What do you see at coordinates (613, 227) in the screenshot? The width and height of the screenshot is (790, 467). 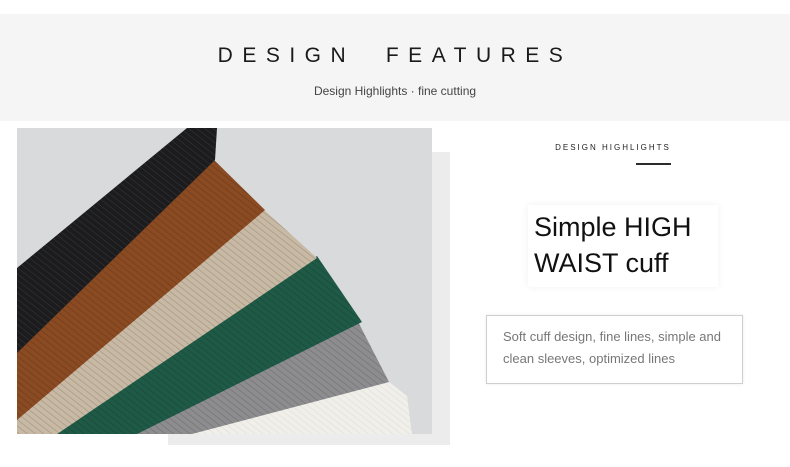 I see `feature-title-line1: Simple HIGH` at bounding box center [613, 227].